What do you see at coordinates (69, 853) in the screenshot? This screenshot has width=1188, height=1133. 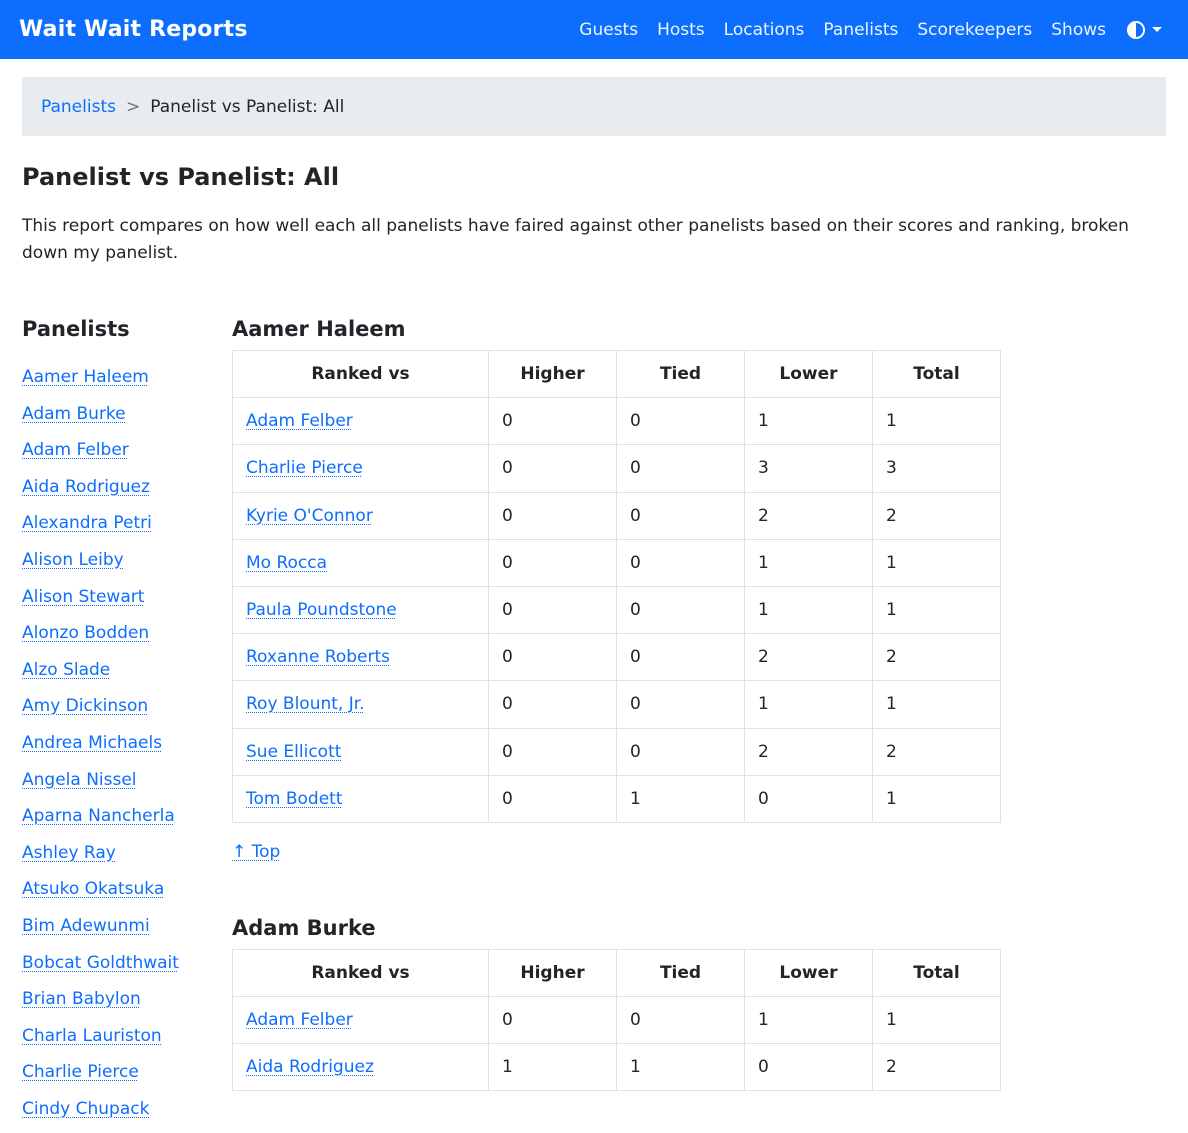 I see `sidebar-panelist-link: Ashley Ray` at bounding box center [69, 853].